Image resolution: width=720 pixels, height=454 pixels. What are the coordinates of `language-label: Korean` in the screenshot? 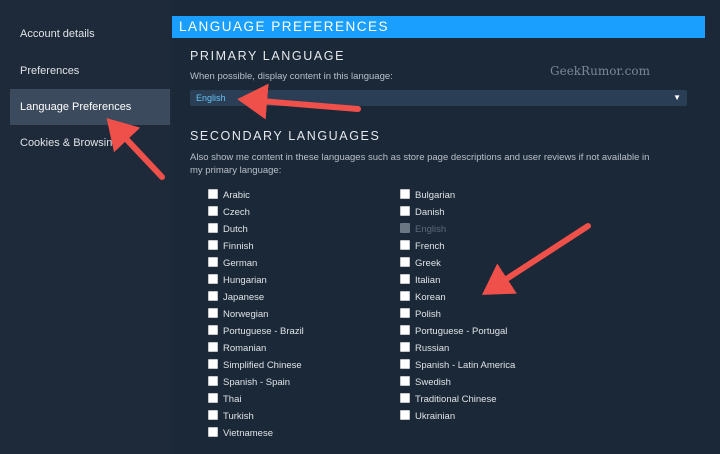 It's located at (430, 297).